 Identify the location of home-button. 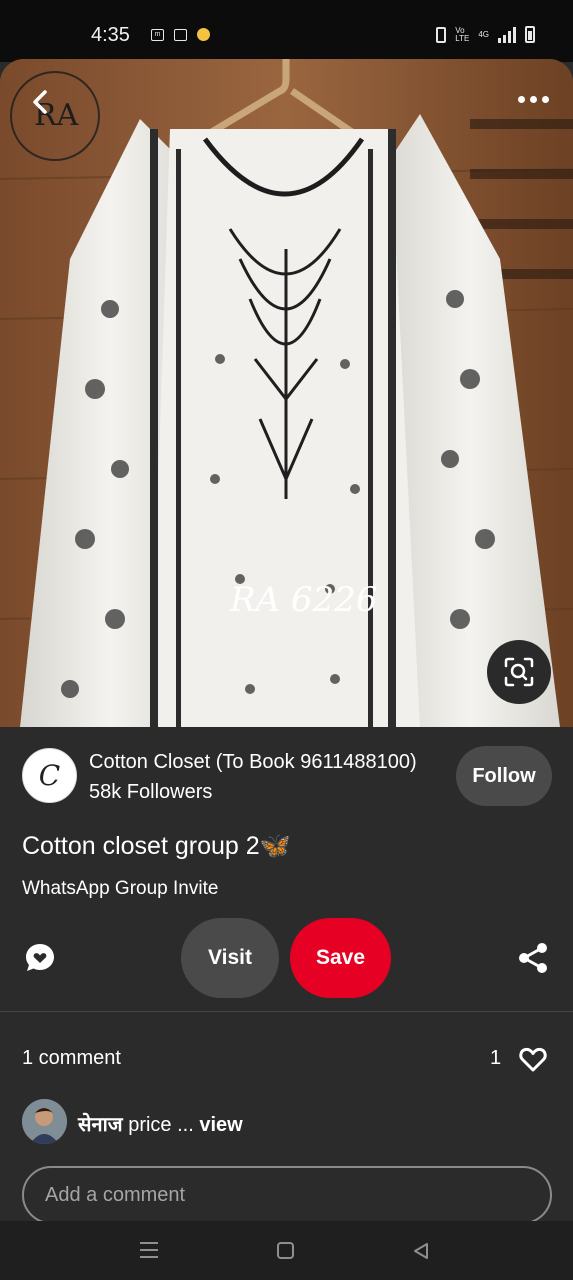
(285, 1250).